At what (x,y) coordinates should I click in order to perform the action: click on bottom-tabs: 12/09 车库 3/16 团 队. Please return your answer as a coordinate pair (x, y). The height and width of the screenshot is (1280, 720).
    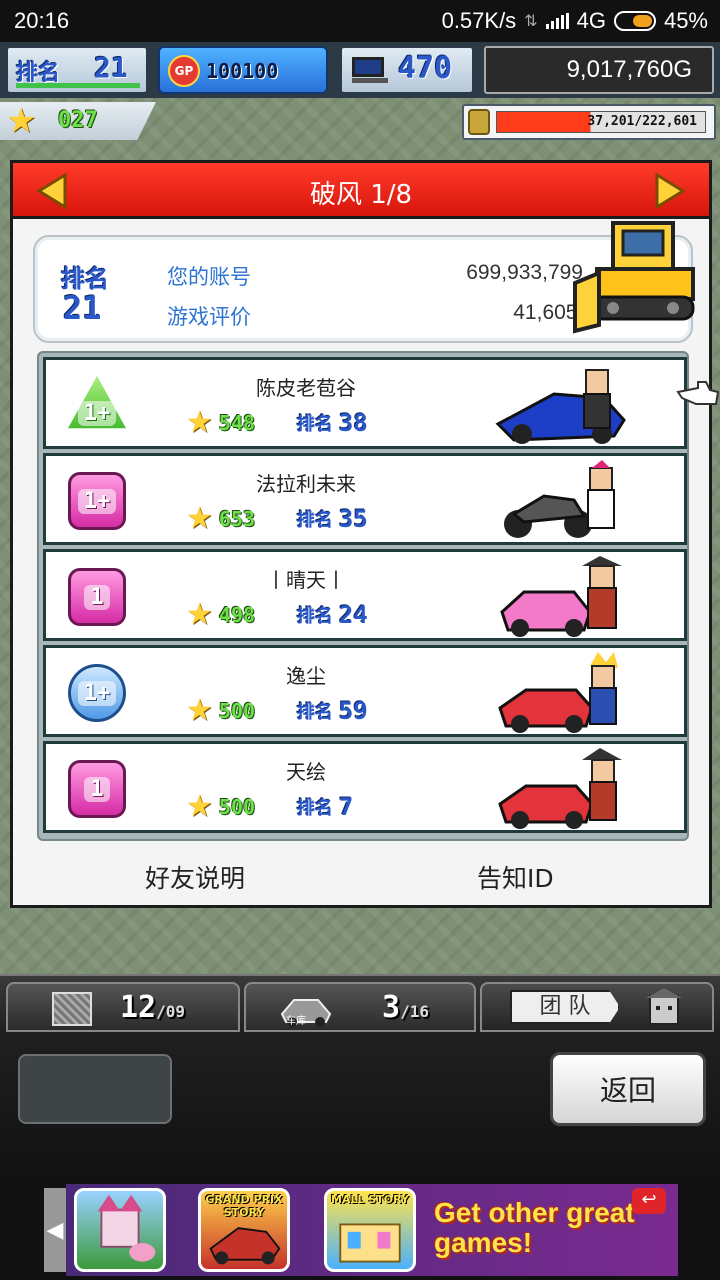
    Looking at the image, I should click on (360, 1005).